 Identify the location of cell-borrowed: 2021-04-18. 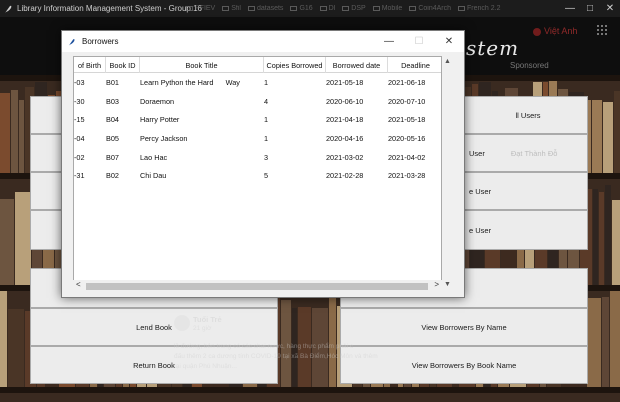
(345, 120).